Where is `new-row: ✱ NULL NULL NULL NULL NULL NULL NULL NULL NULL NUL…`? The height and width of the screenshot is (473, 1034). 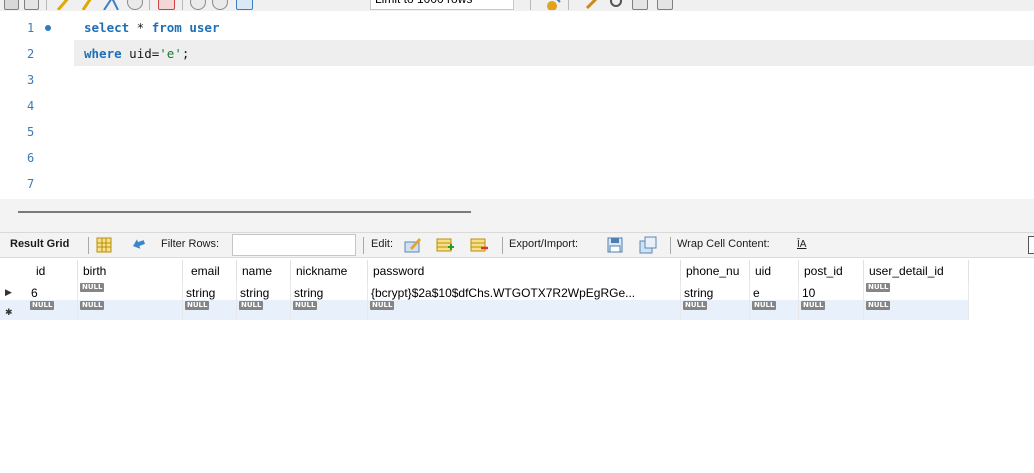
new-row: ✱ NULL NULL NULL NULL NULL NULL NULL NULL NULL NUL… is located at coordinates (484, 310).